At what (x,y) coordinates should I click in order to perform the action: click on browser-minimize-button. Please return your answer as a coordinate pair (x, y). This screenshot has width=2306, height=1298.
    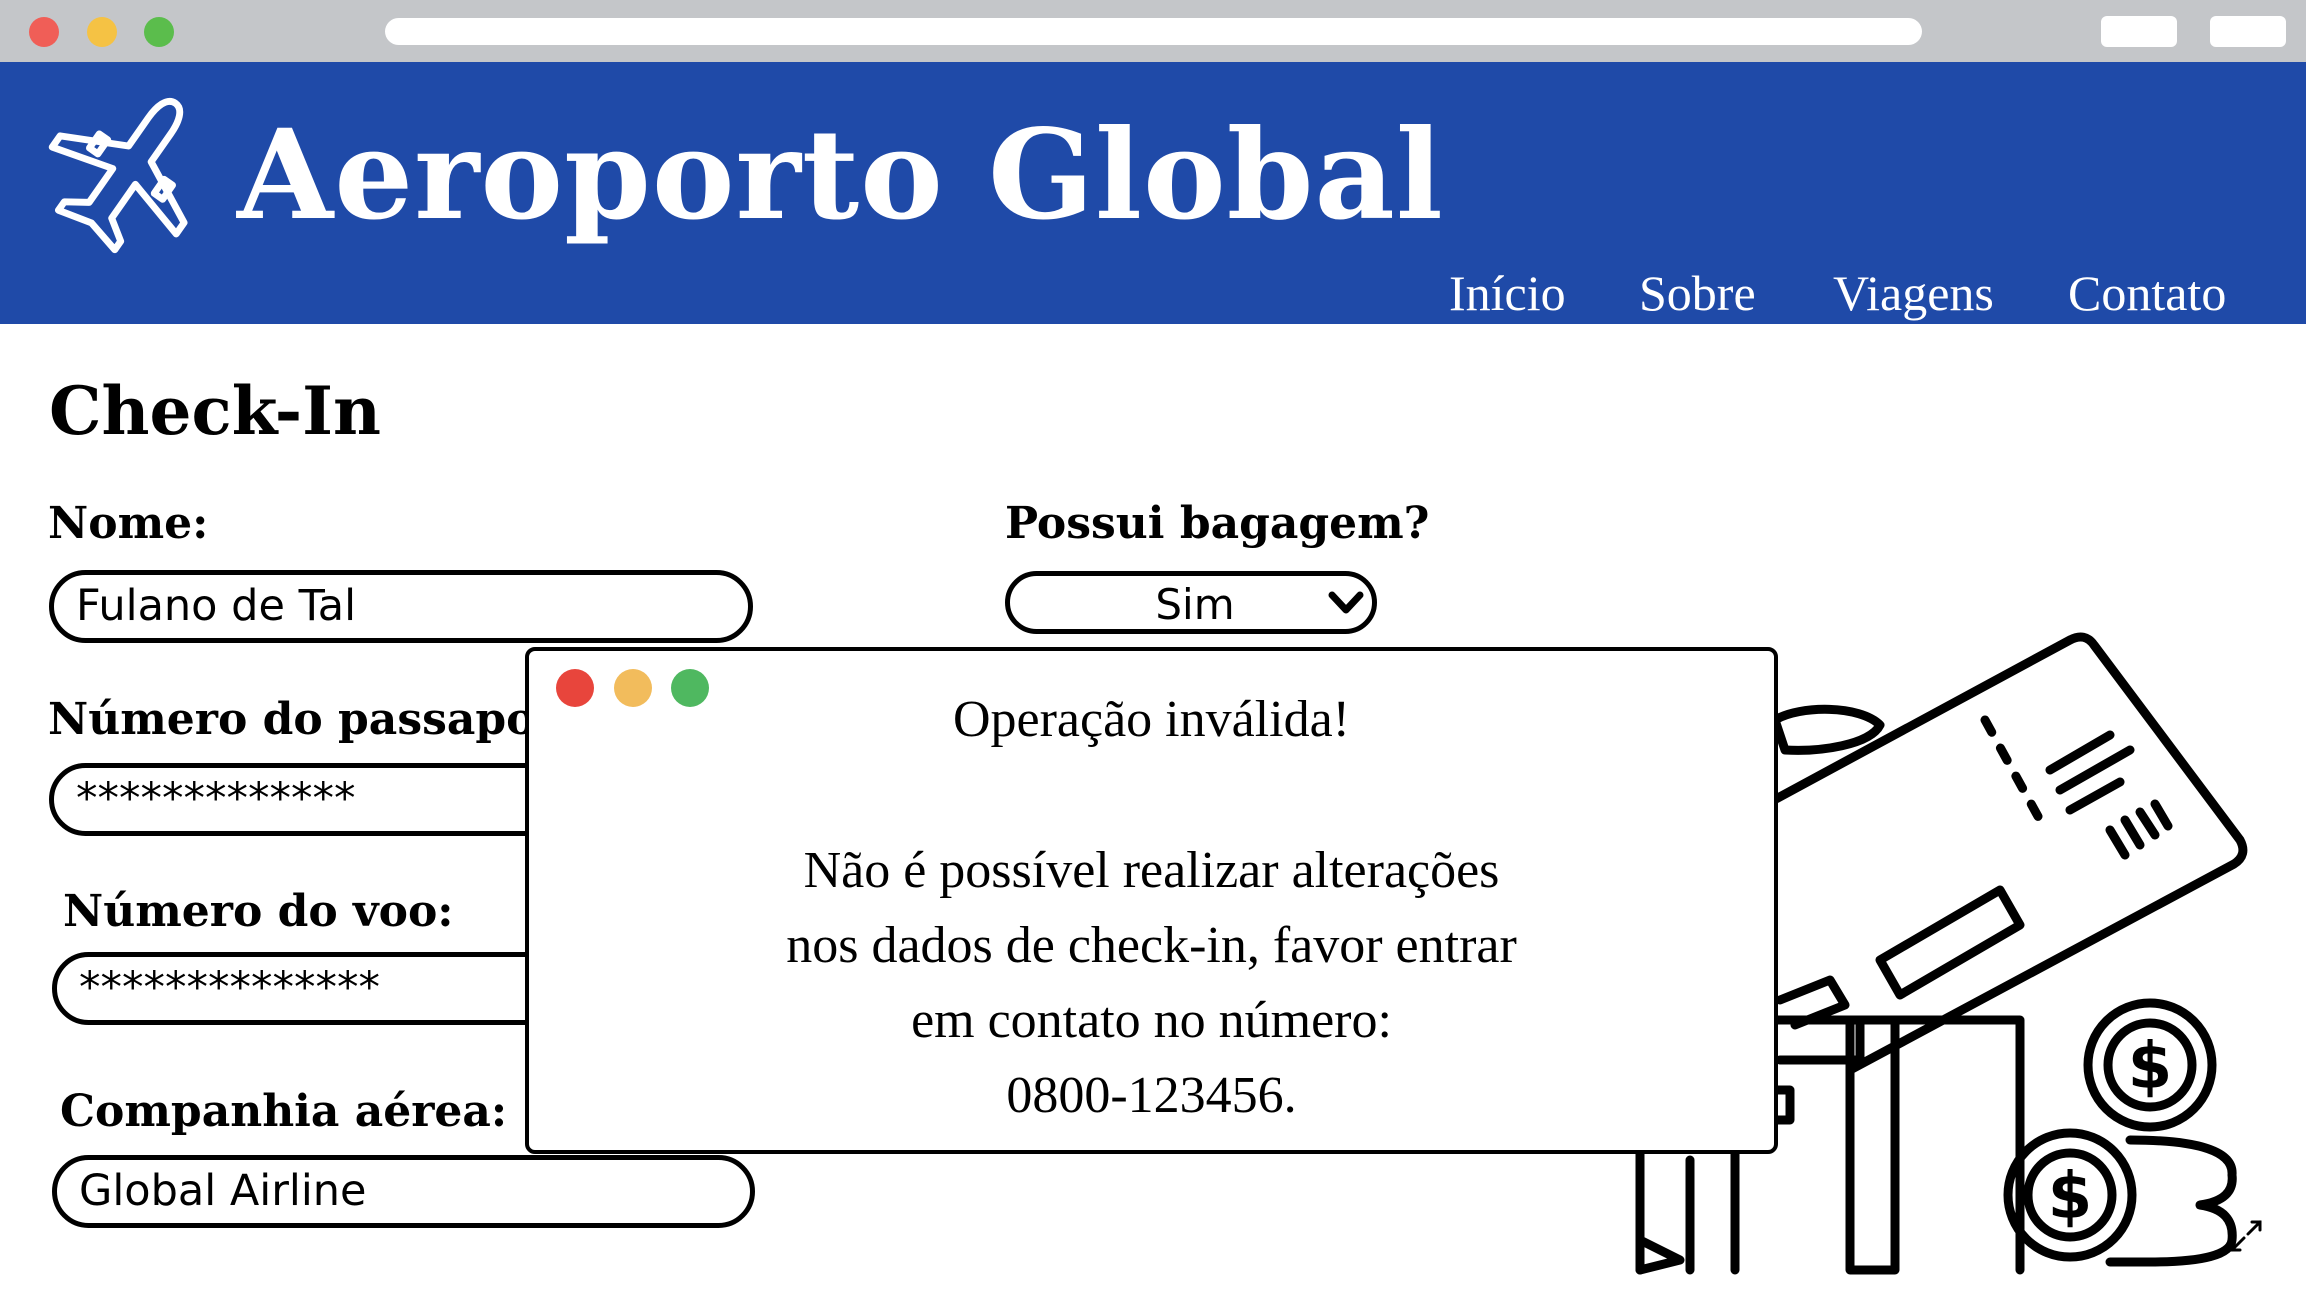
    Looking at the image, I should click on (102, 32).